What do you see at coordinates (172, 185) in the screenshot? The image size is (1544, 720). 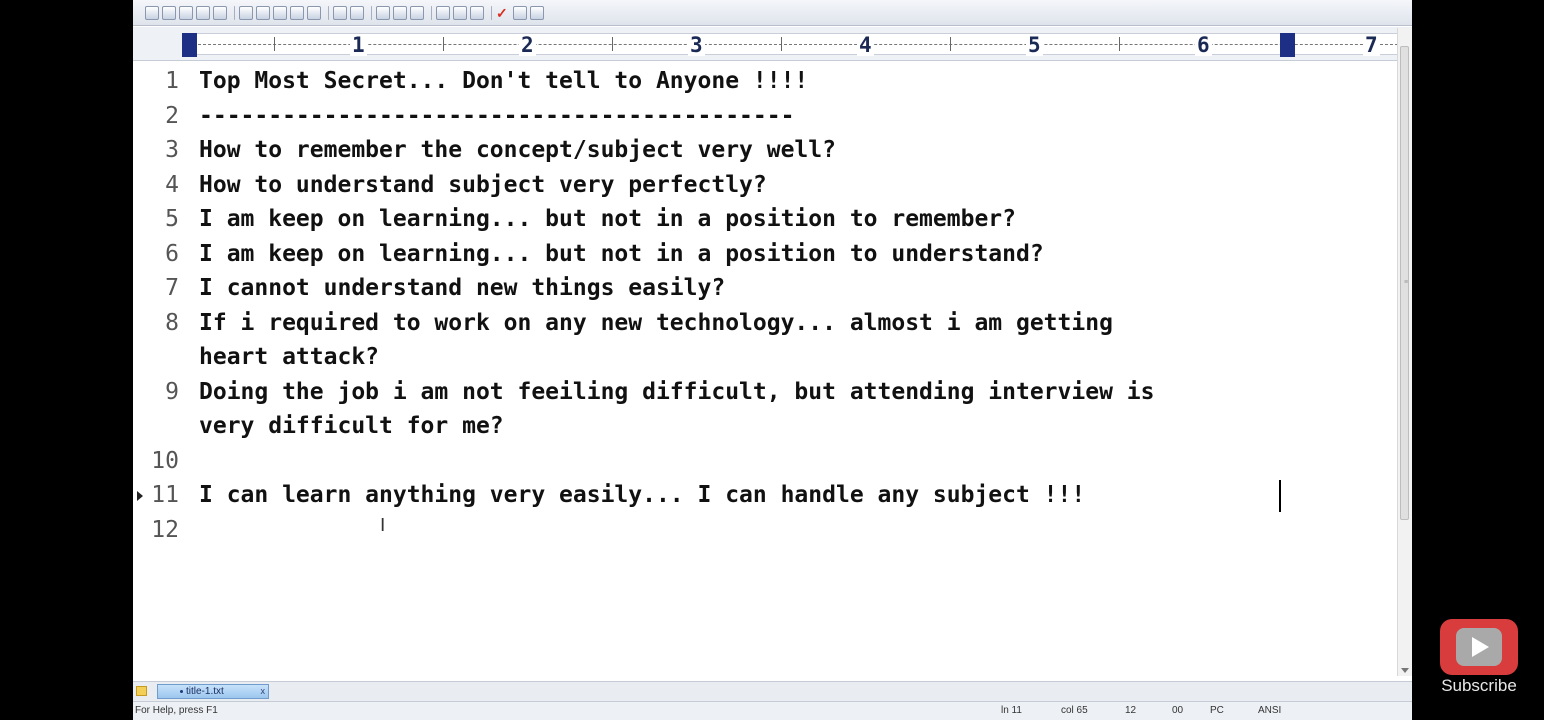 I see `line-number: 4` at bounding box center [172, 185].